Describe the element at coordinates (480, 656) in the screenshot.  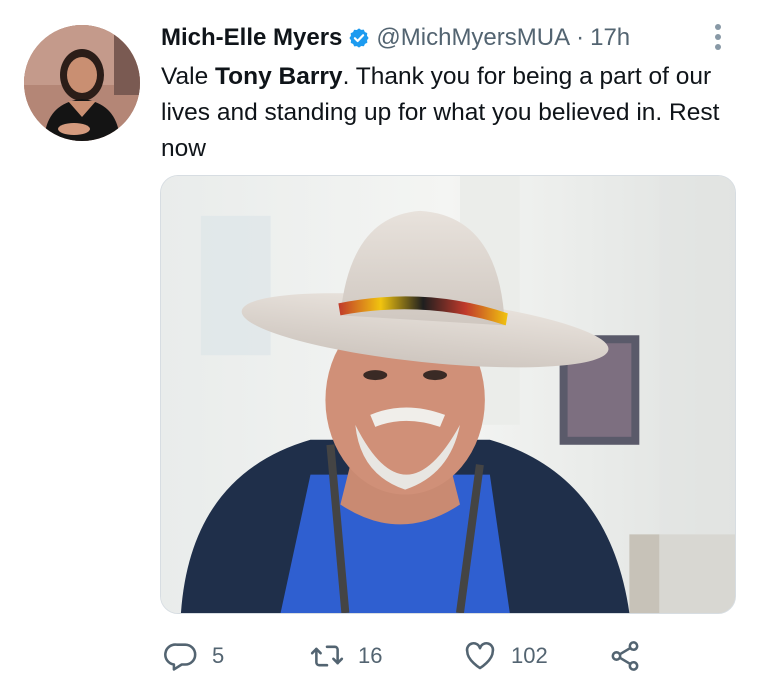
I see `heart-icon` at that location.